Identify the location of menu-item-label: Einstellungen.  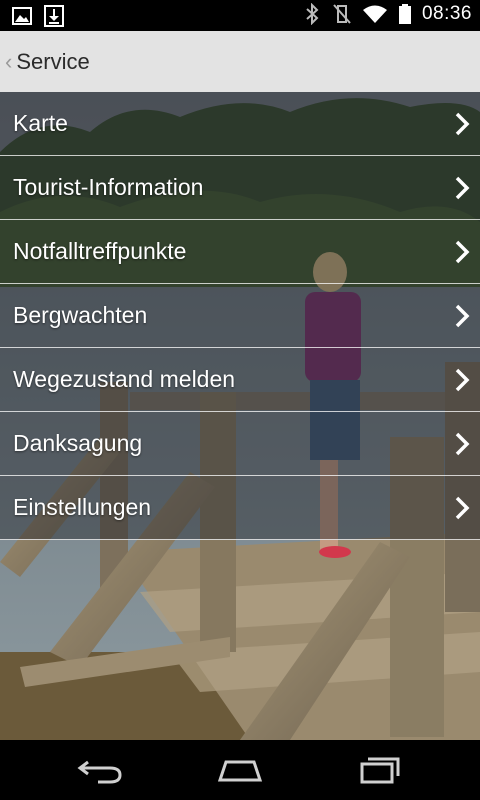
(82, 507).